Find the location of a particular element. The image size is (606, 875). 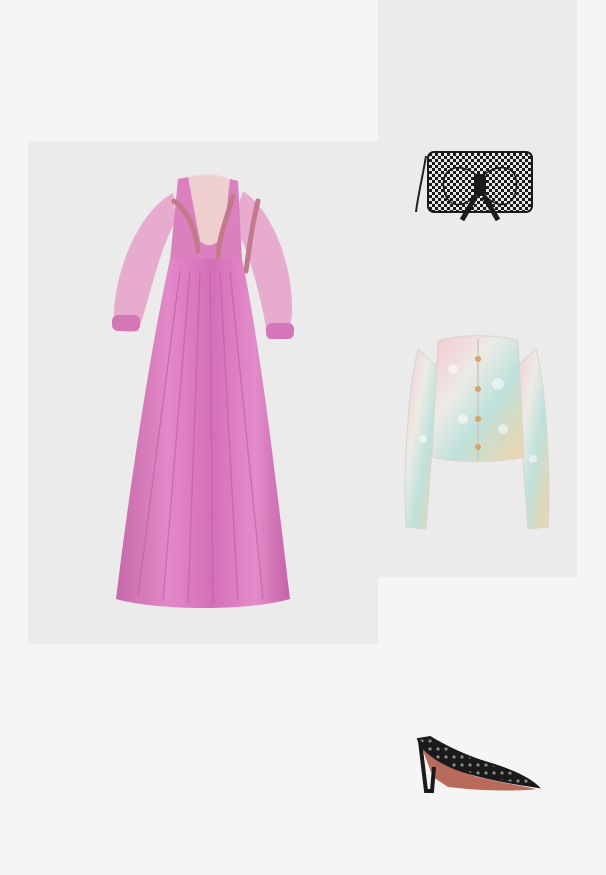

clutch-tile is located at coordinates (477, 144).